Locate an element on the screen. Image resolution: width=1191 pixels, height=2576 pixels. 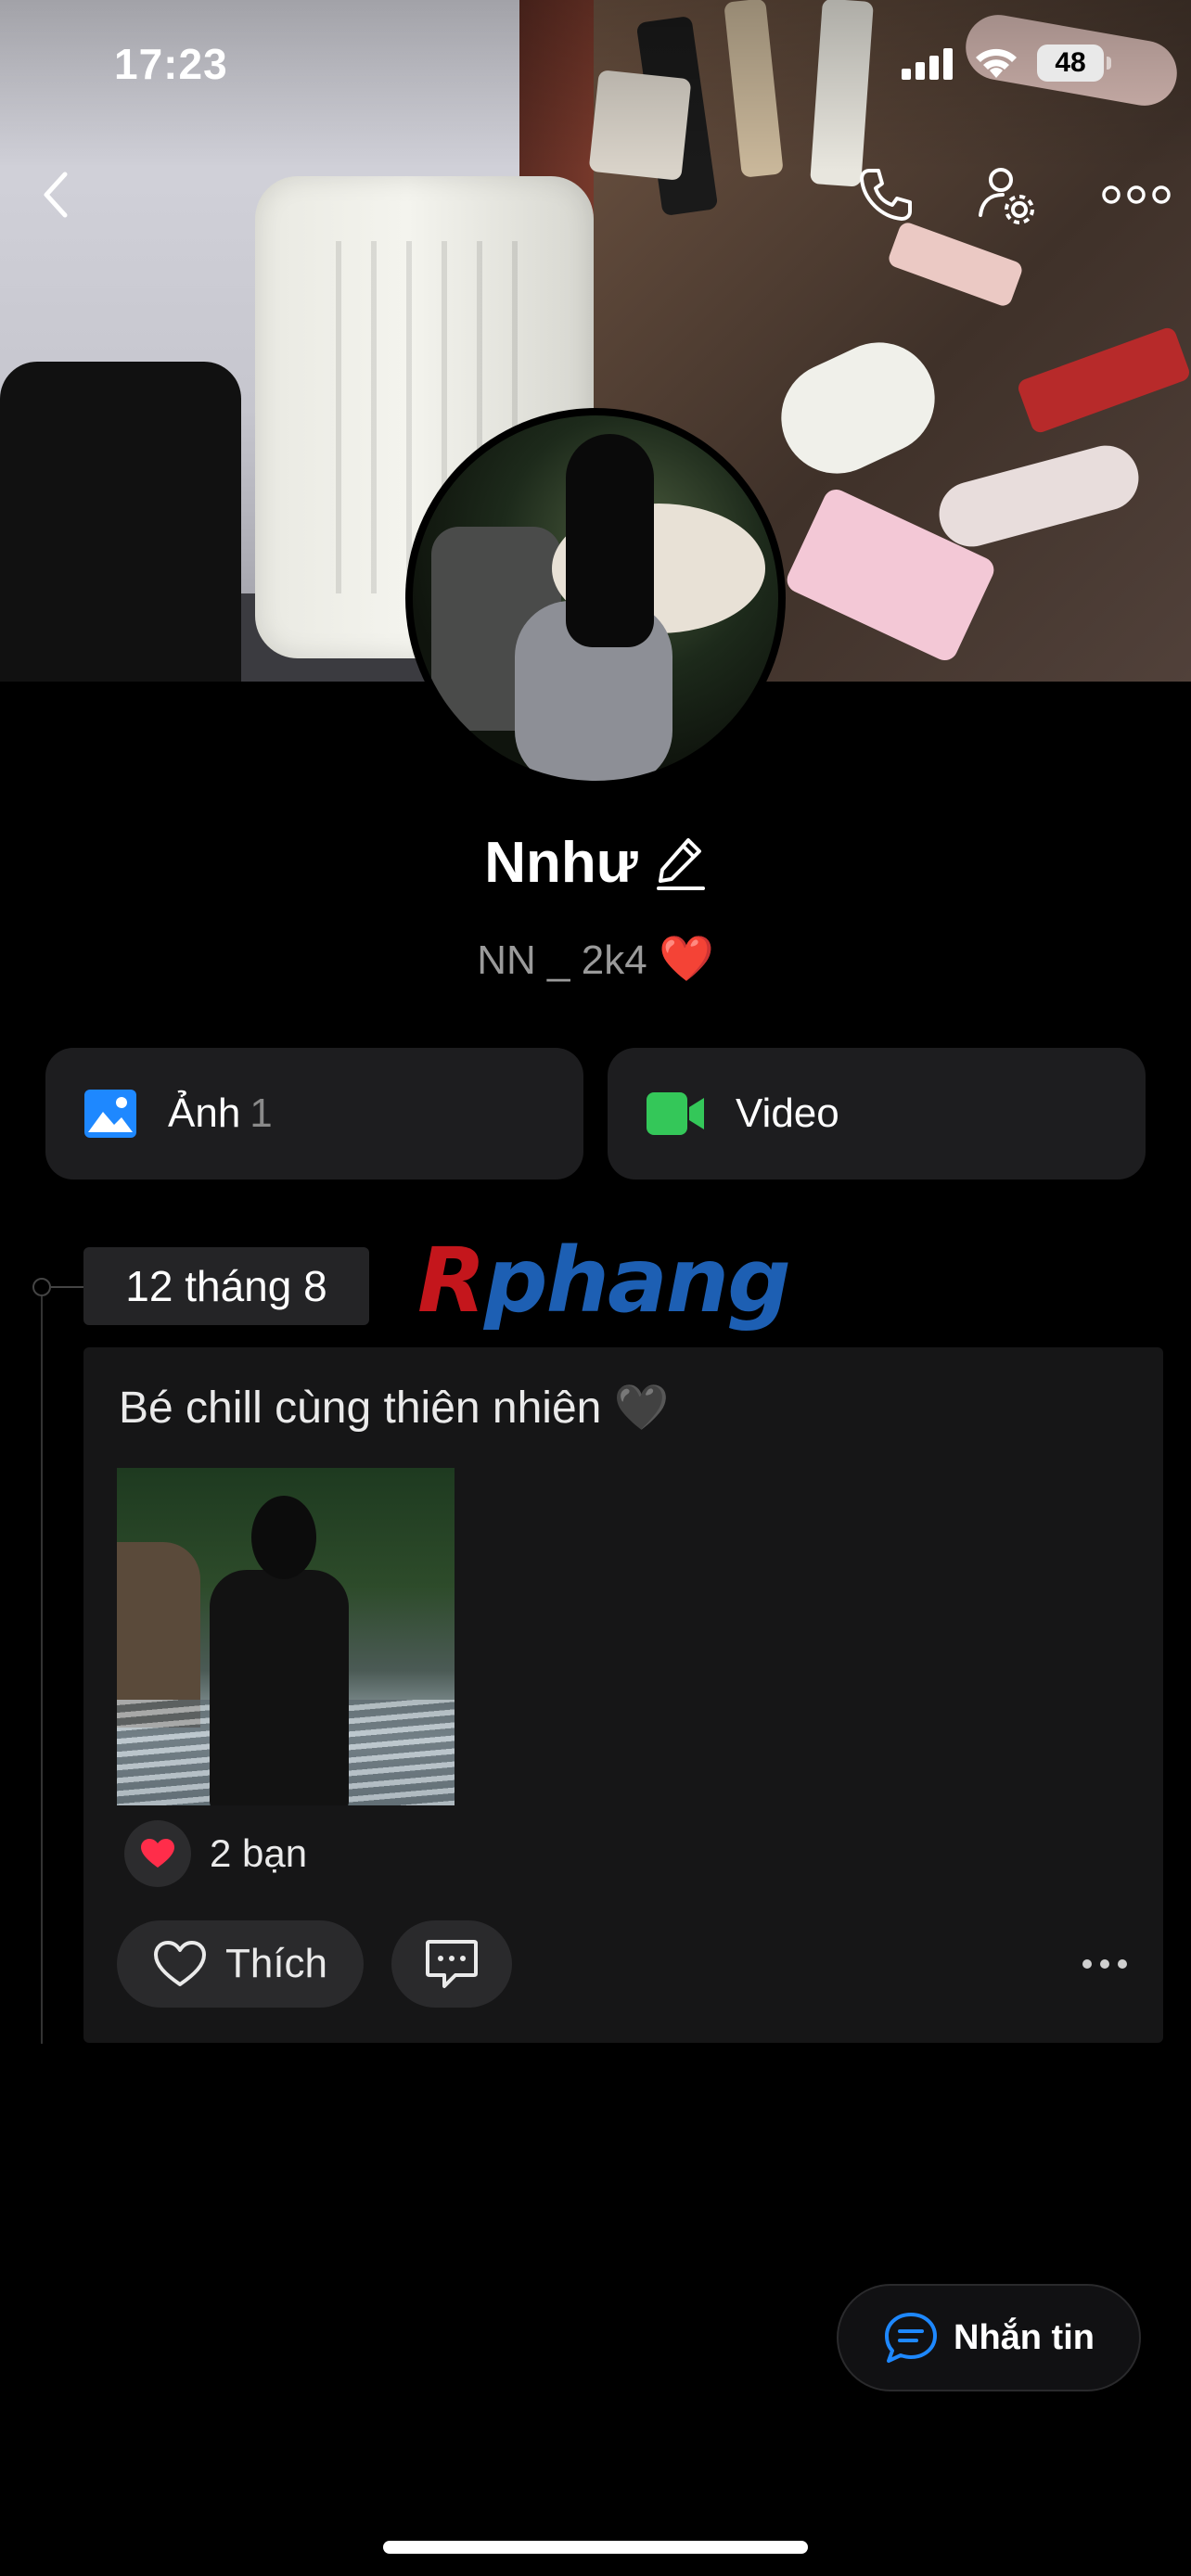
comment-button is located at coordinates (451, 1964).